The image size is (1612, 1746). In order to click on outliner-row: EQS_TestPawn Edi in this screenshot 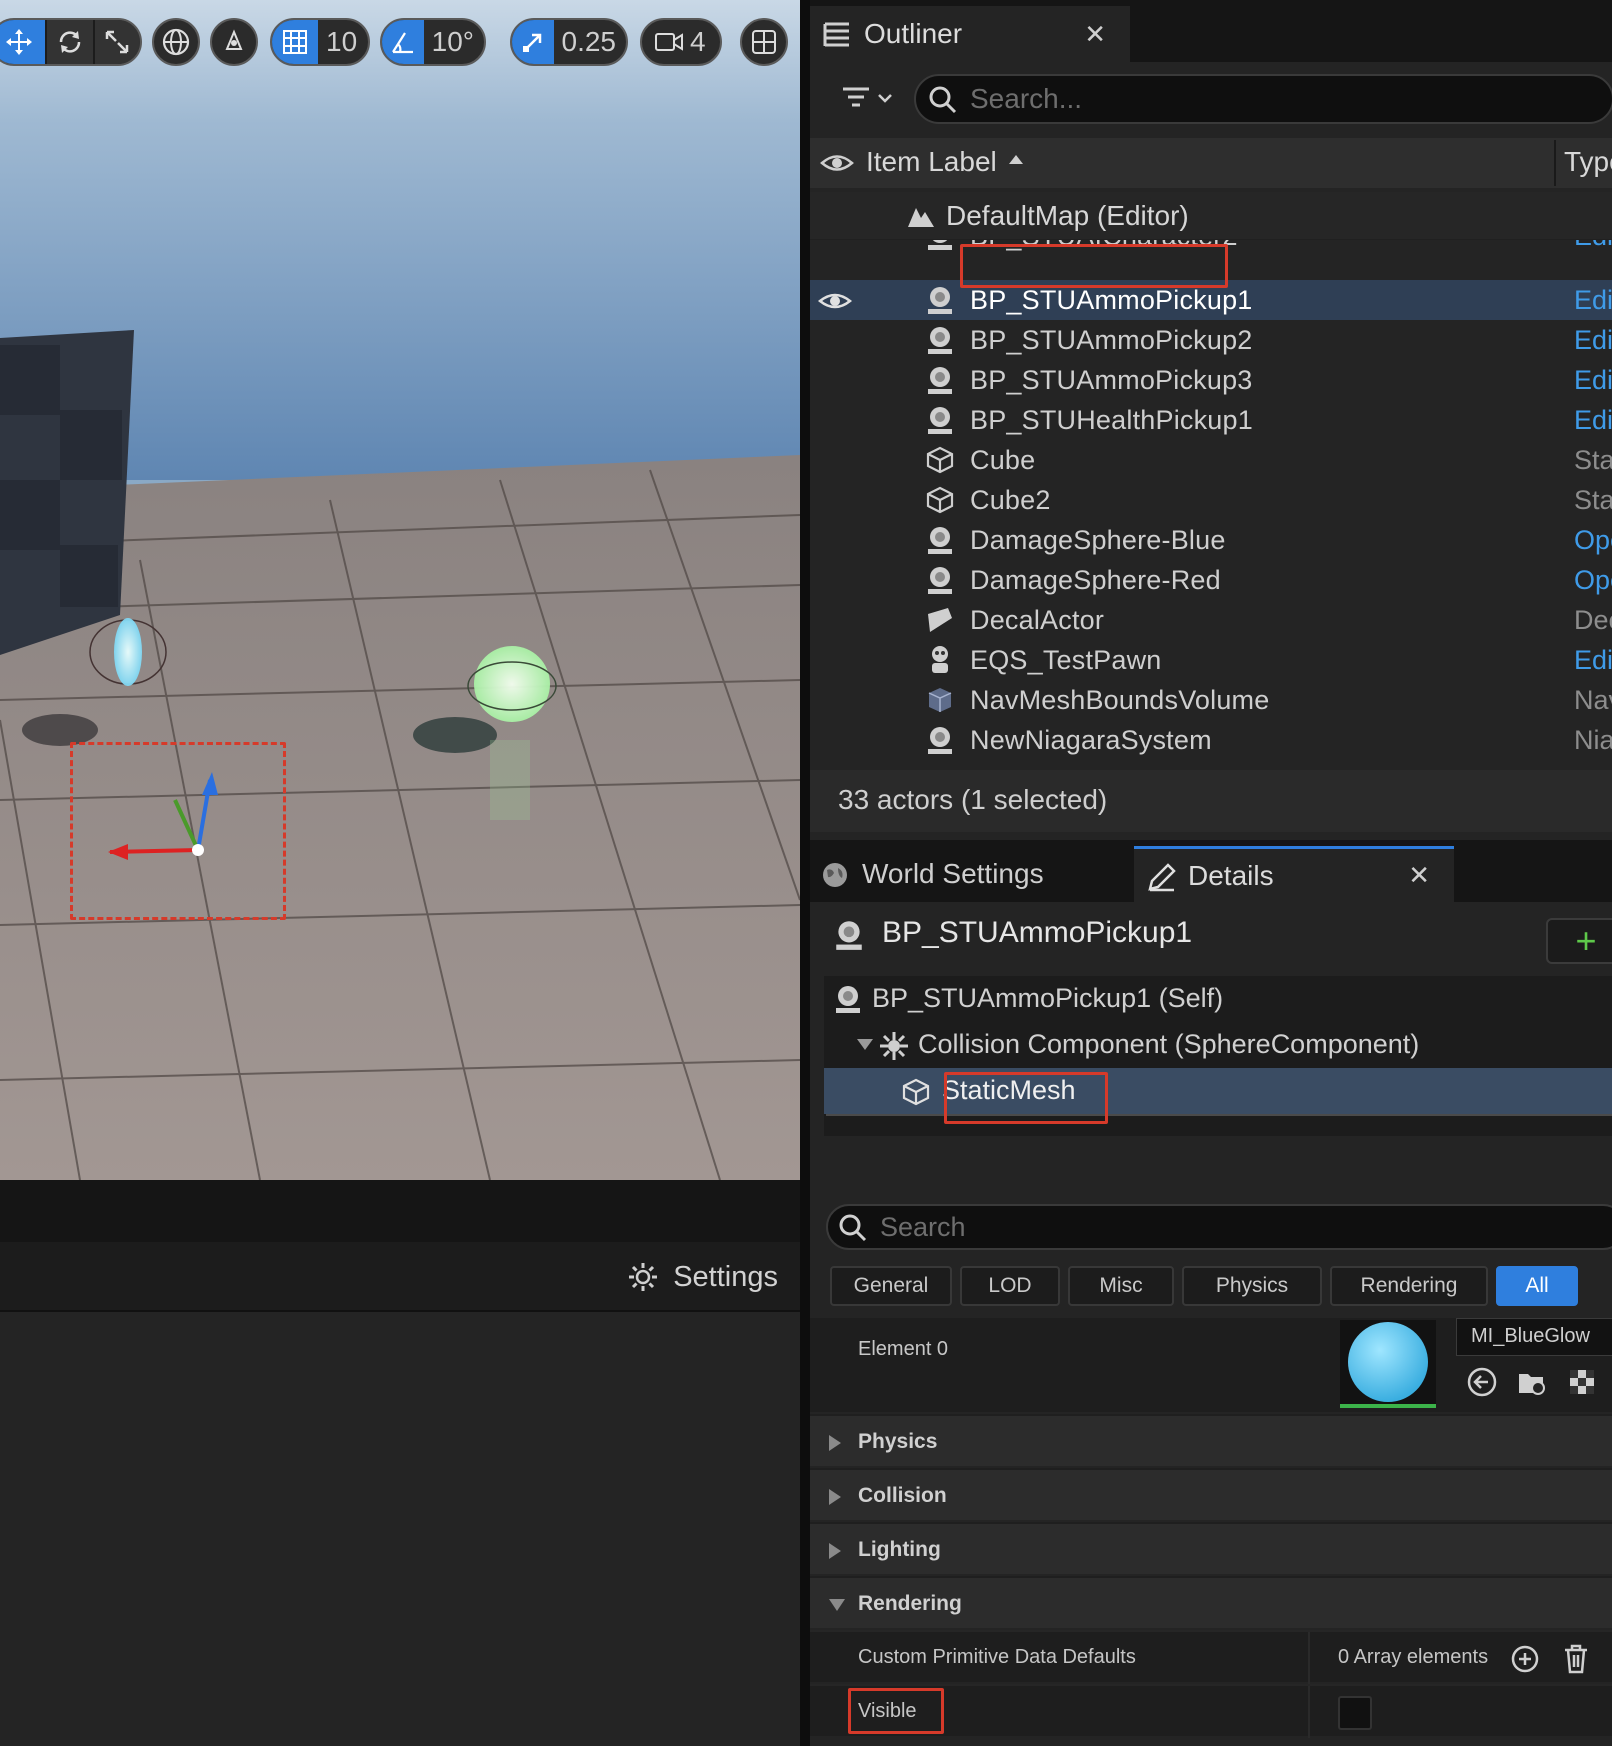, I will do `click(1211, 660)`.